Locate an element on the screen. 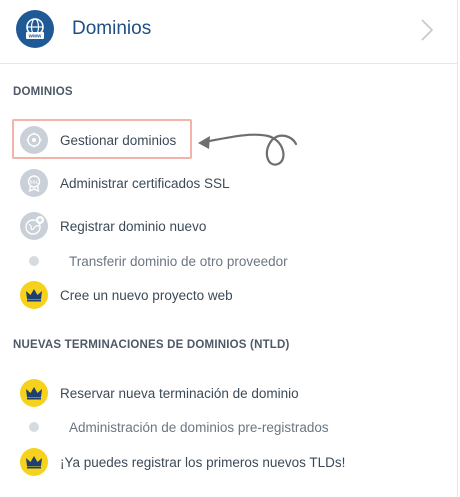  menu-item-label: Registrar dominio nuevo is located at coordinates (133, 226).